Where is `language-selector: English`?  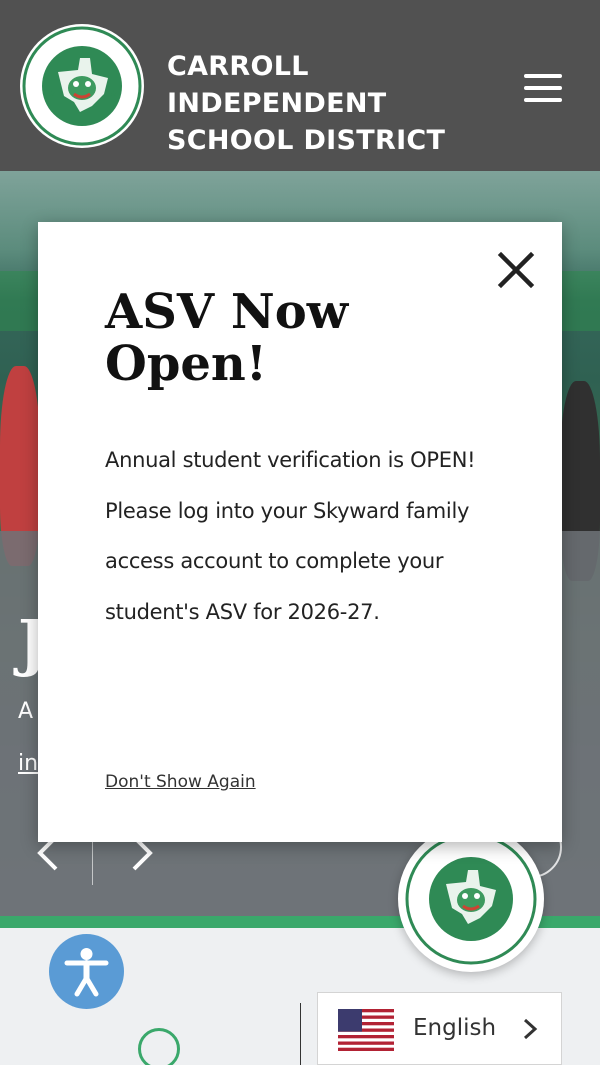 language-selector: English is located at coordinates (439, 1028).